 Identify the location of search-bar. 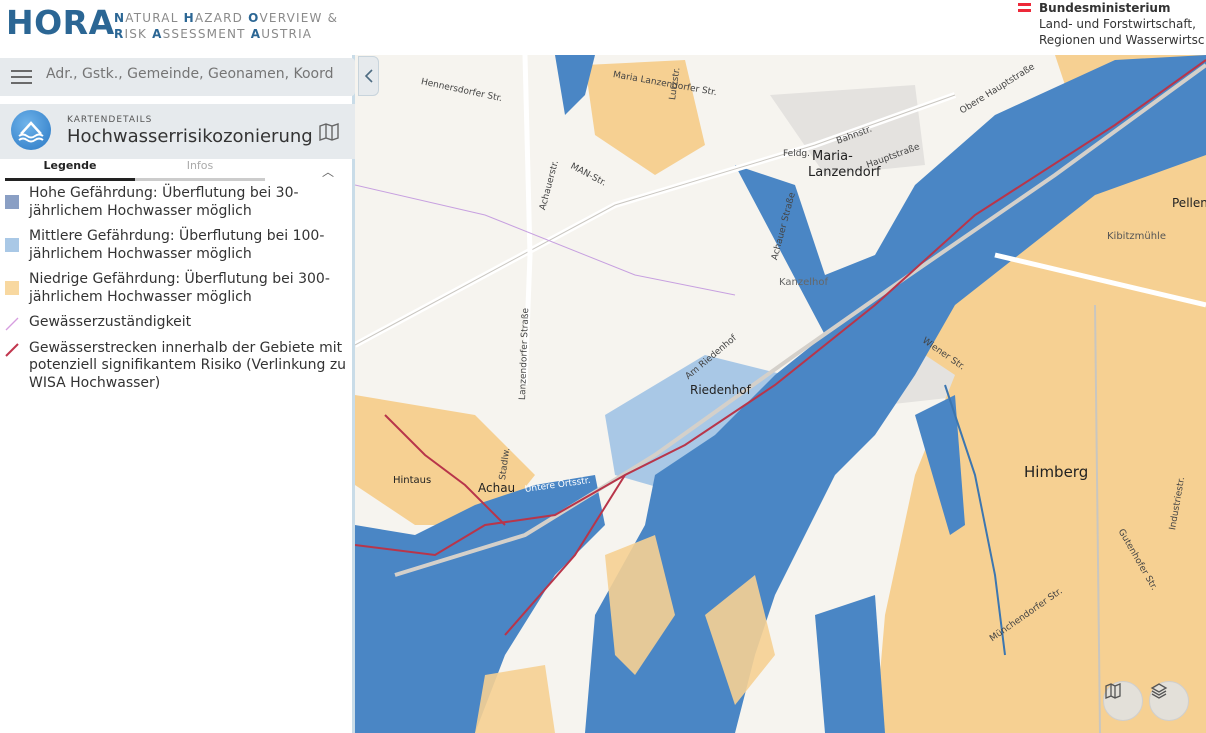
(177, 77).